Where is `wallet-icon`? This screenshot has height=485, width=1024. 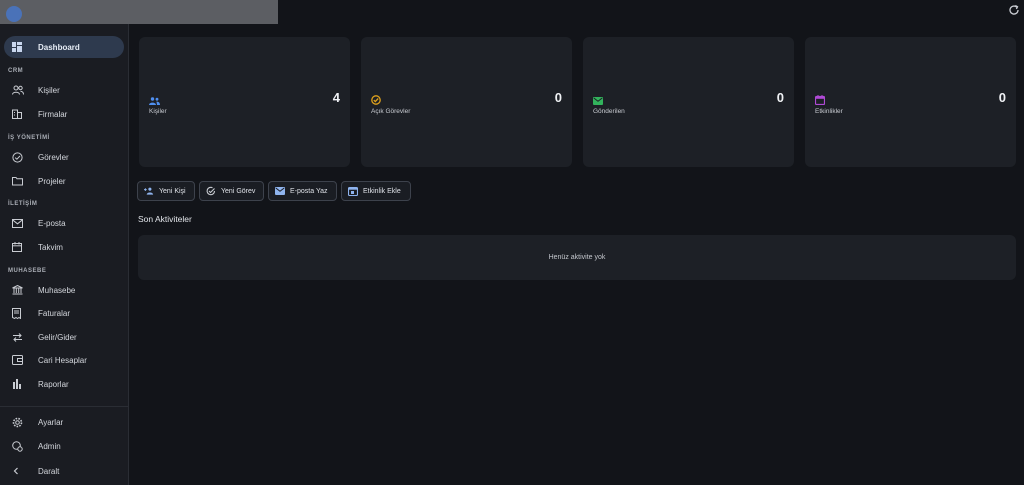 wallet-icon is located at coordinates (21, 360).